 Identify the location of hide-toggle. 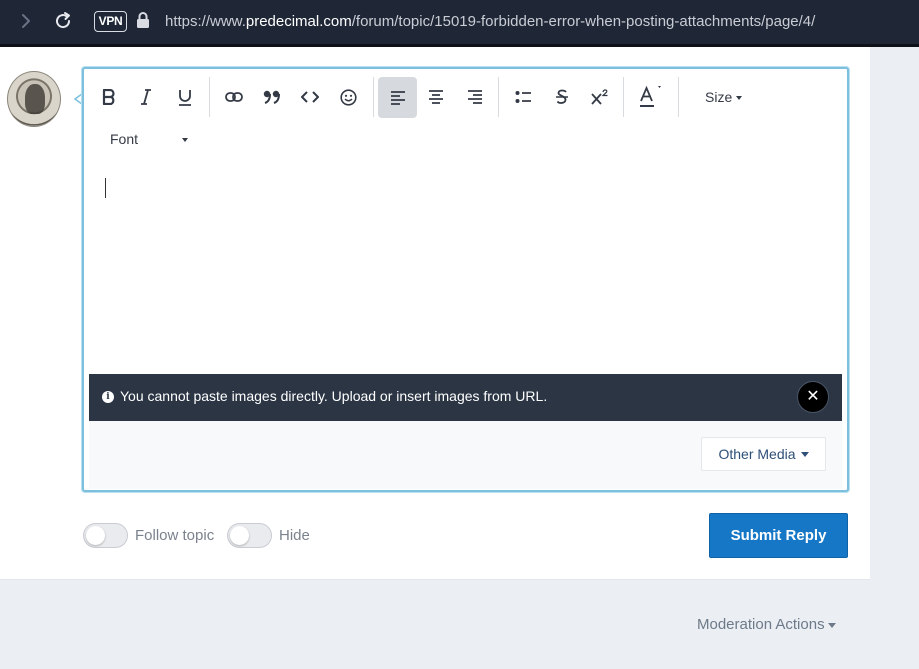
(249, 535).